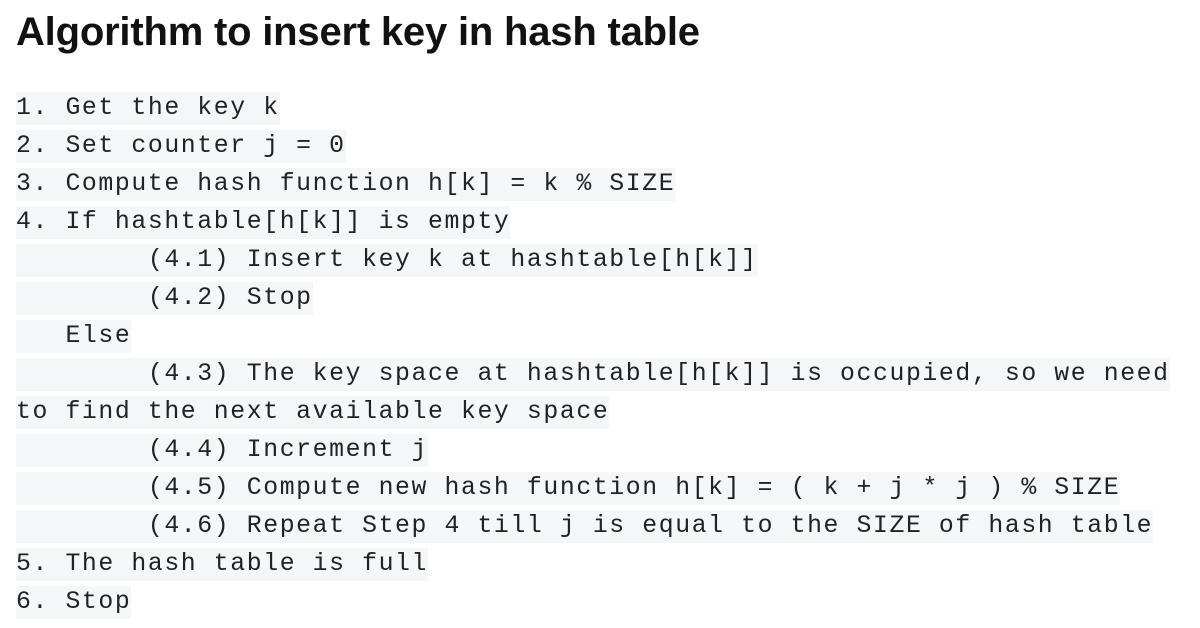 This screenshot has width=1200, height=628. I want to click on code-text: 6. Stop, so click(74, 602).